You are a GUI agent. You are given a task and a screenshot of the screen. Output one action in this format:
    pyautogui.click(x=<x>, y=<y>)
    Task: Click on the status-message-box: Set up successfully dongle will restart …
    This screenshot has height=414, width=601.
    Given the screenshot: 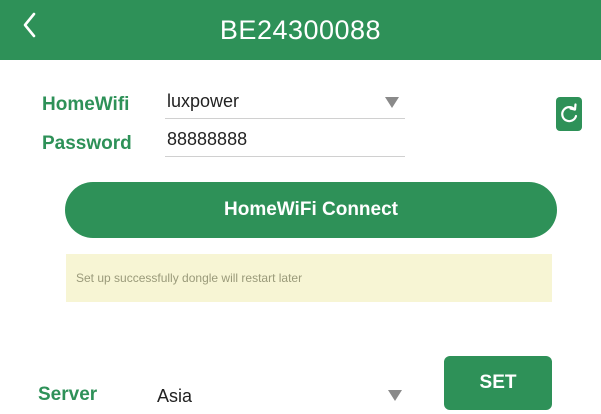 What is the action you would take?
    pyautogui.click(x=309, y=278)
    